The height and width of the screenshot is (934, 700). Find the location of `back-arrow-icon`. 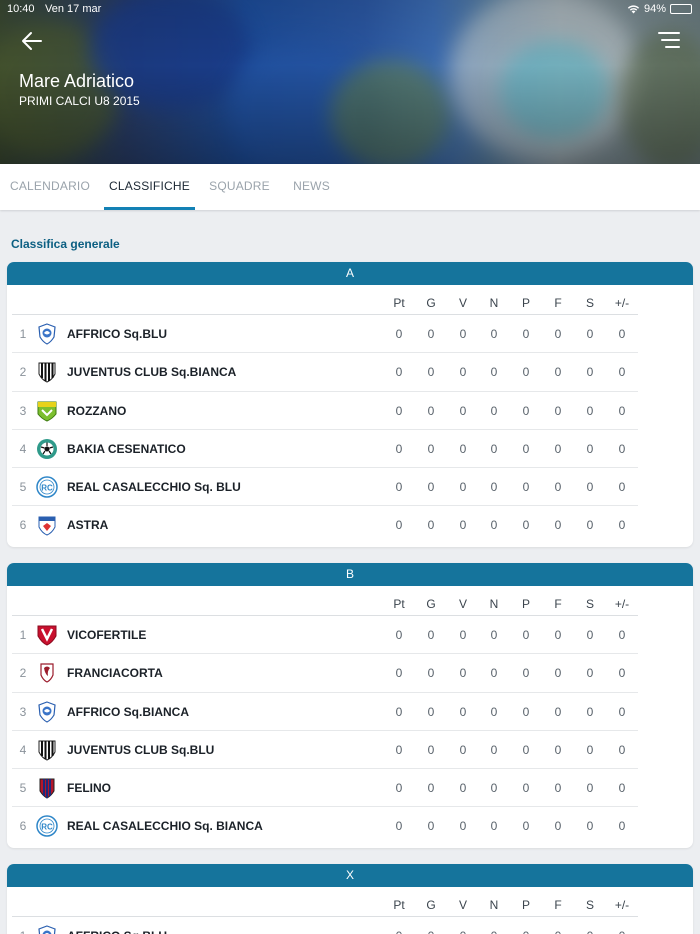

back-arrow-icon is located at coordinates (32, 41).